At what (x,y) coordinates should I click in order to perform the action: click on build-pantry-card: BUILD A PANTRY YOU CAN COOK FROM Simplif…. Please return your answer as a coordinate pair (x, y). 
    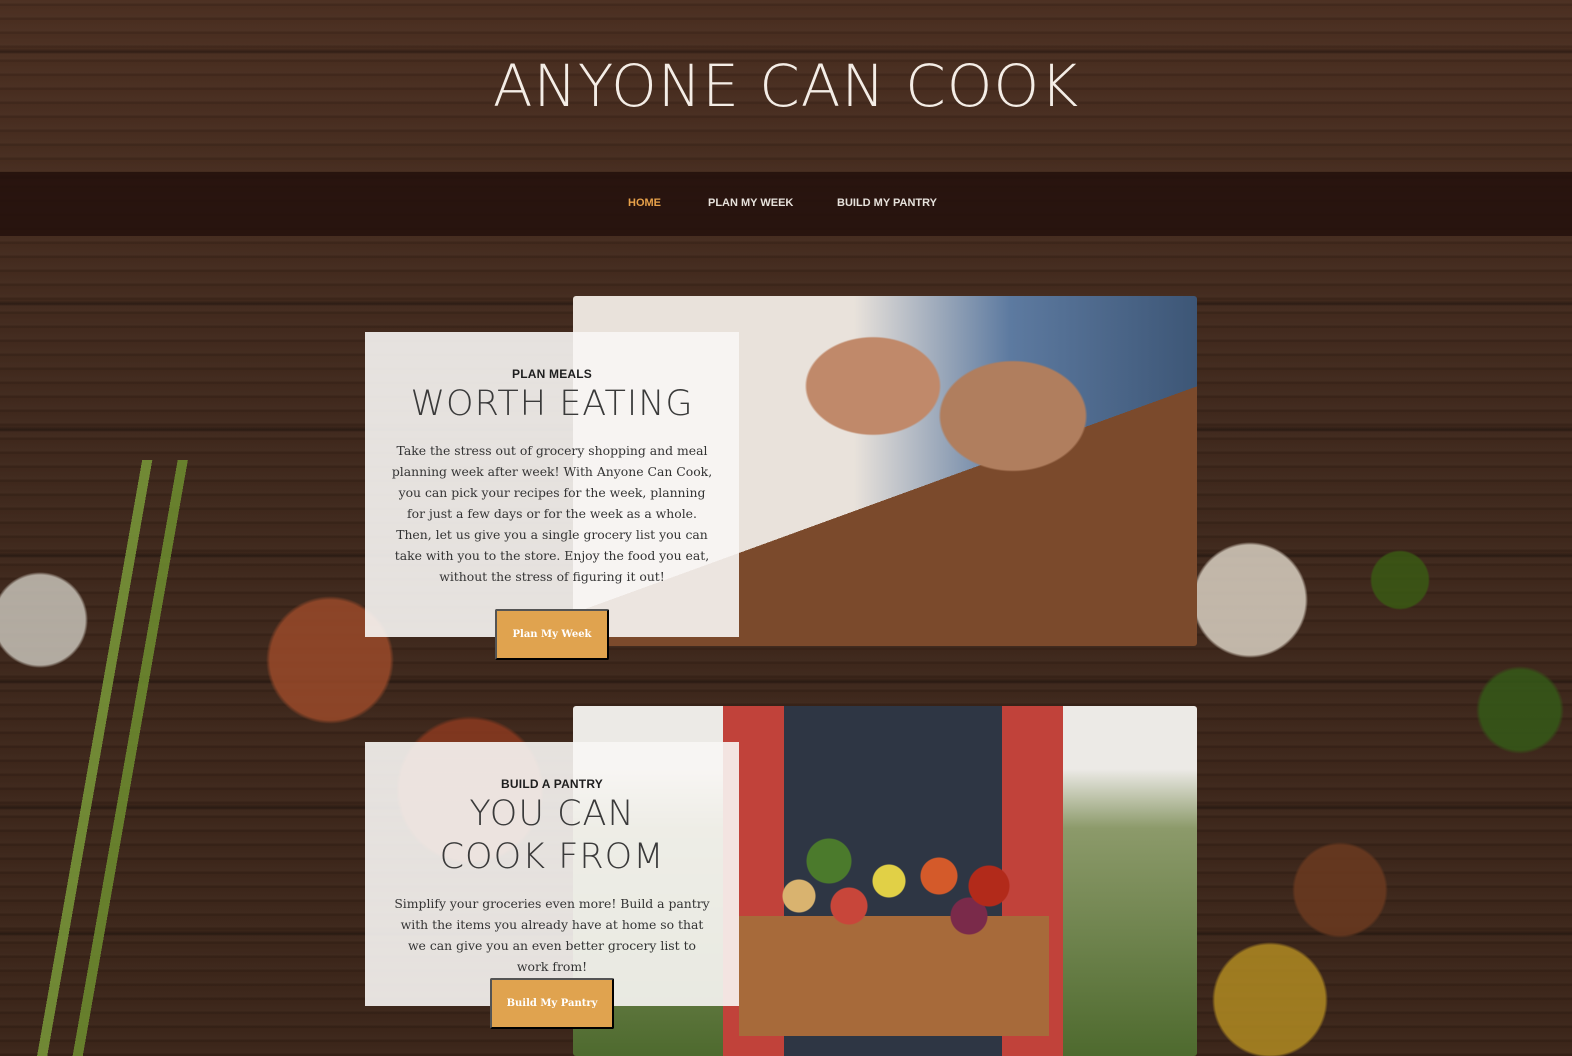
    Looking at the image, I should click on (552, 874).